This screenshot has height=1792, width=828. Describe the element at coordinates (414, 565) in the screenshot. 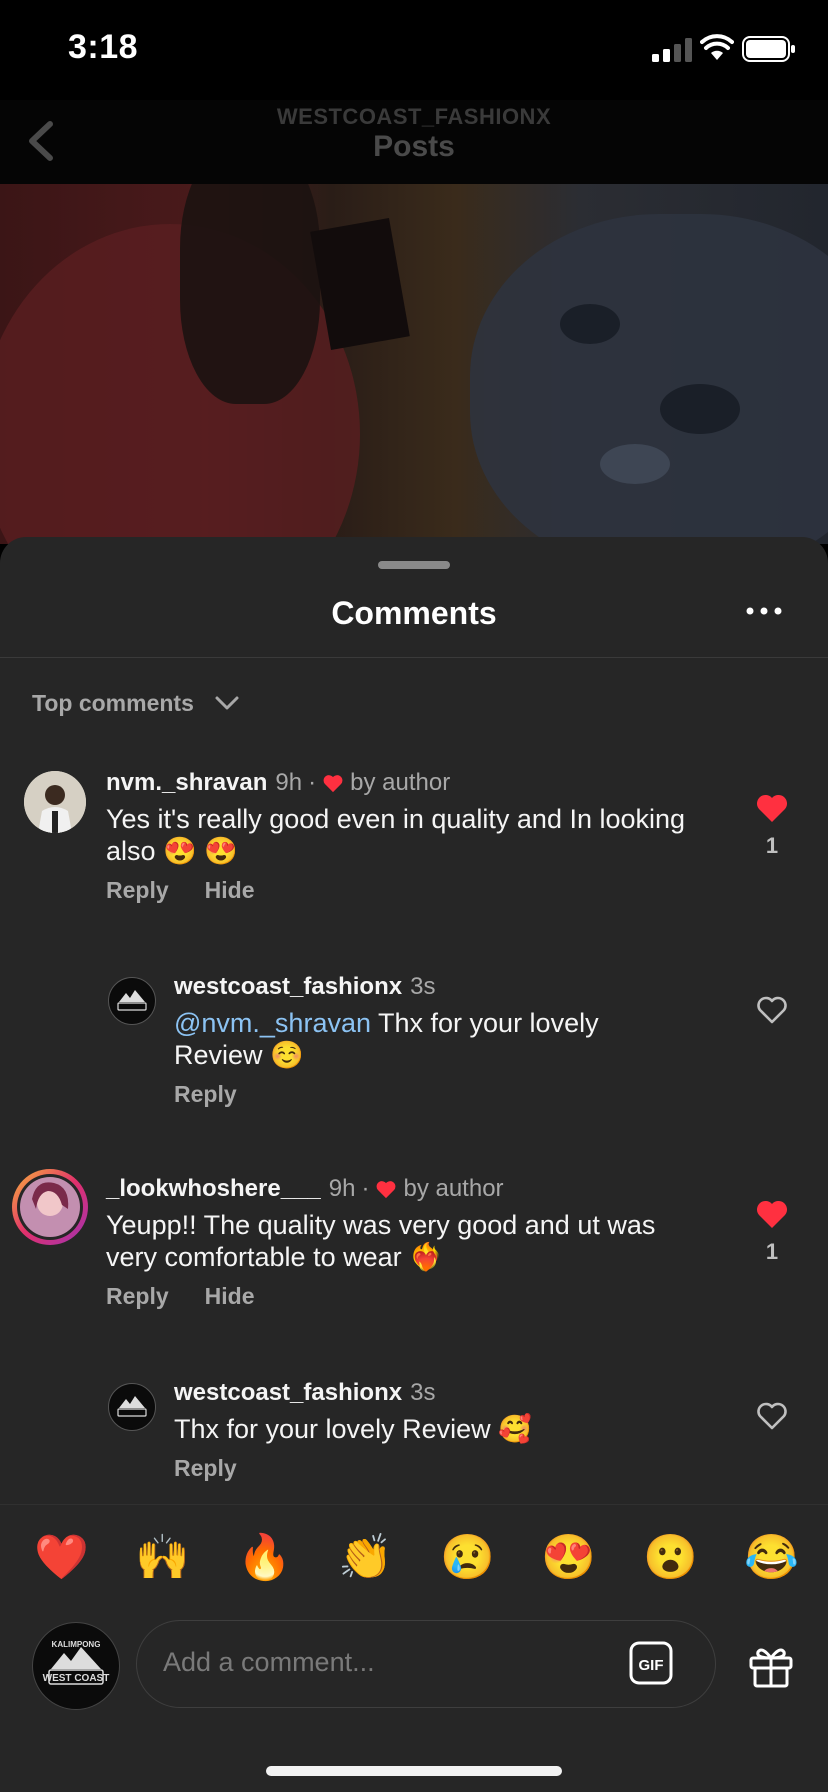

I see `sheet-drag-handle` at that location.